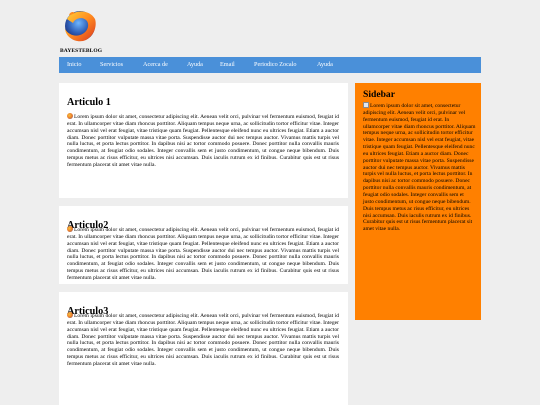  Describe the element at coordinates (227, 65) in the screenshot. I see `nav-item-email: Email` at that location.